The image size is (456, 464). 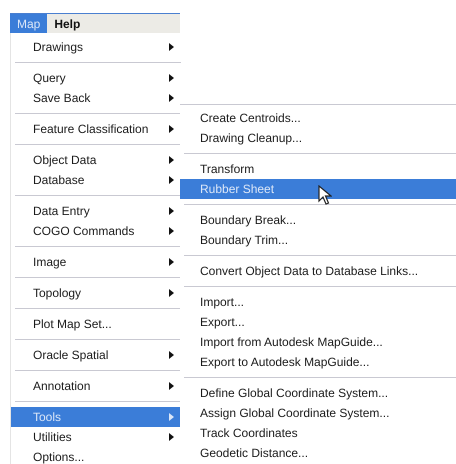 What do you see at coordinates (96, 262) in the screenshot?
I see `menu-item: Image` at bounding box center [96, 262].